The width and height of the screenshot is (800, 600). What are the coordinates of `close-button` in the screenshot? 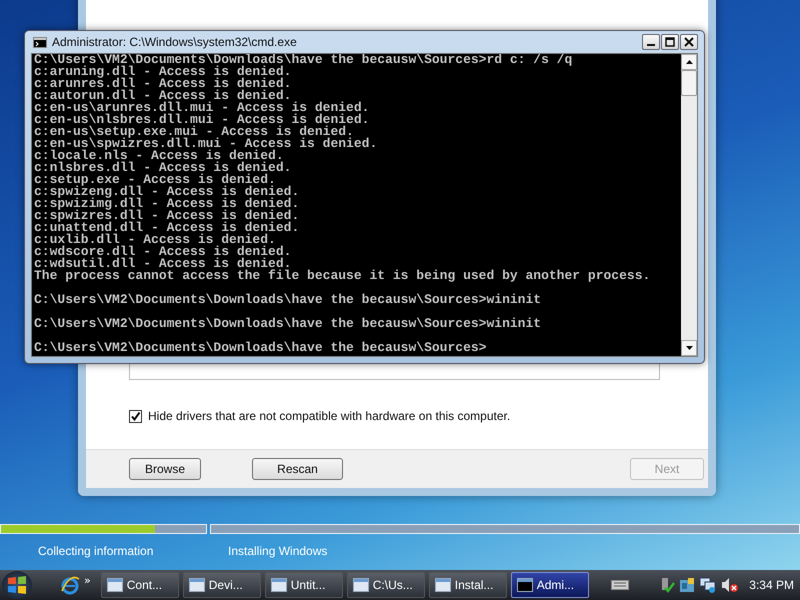 It's located at (689, 42).